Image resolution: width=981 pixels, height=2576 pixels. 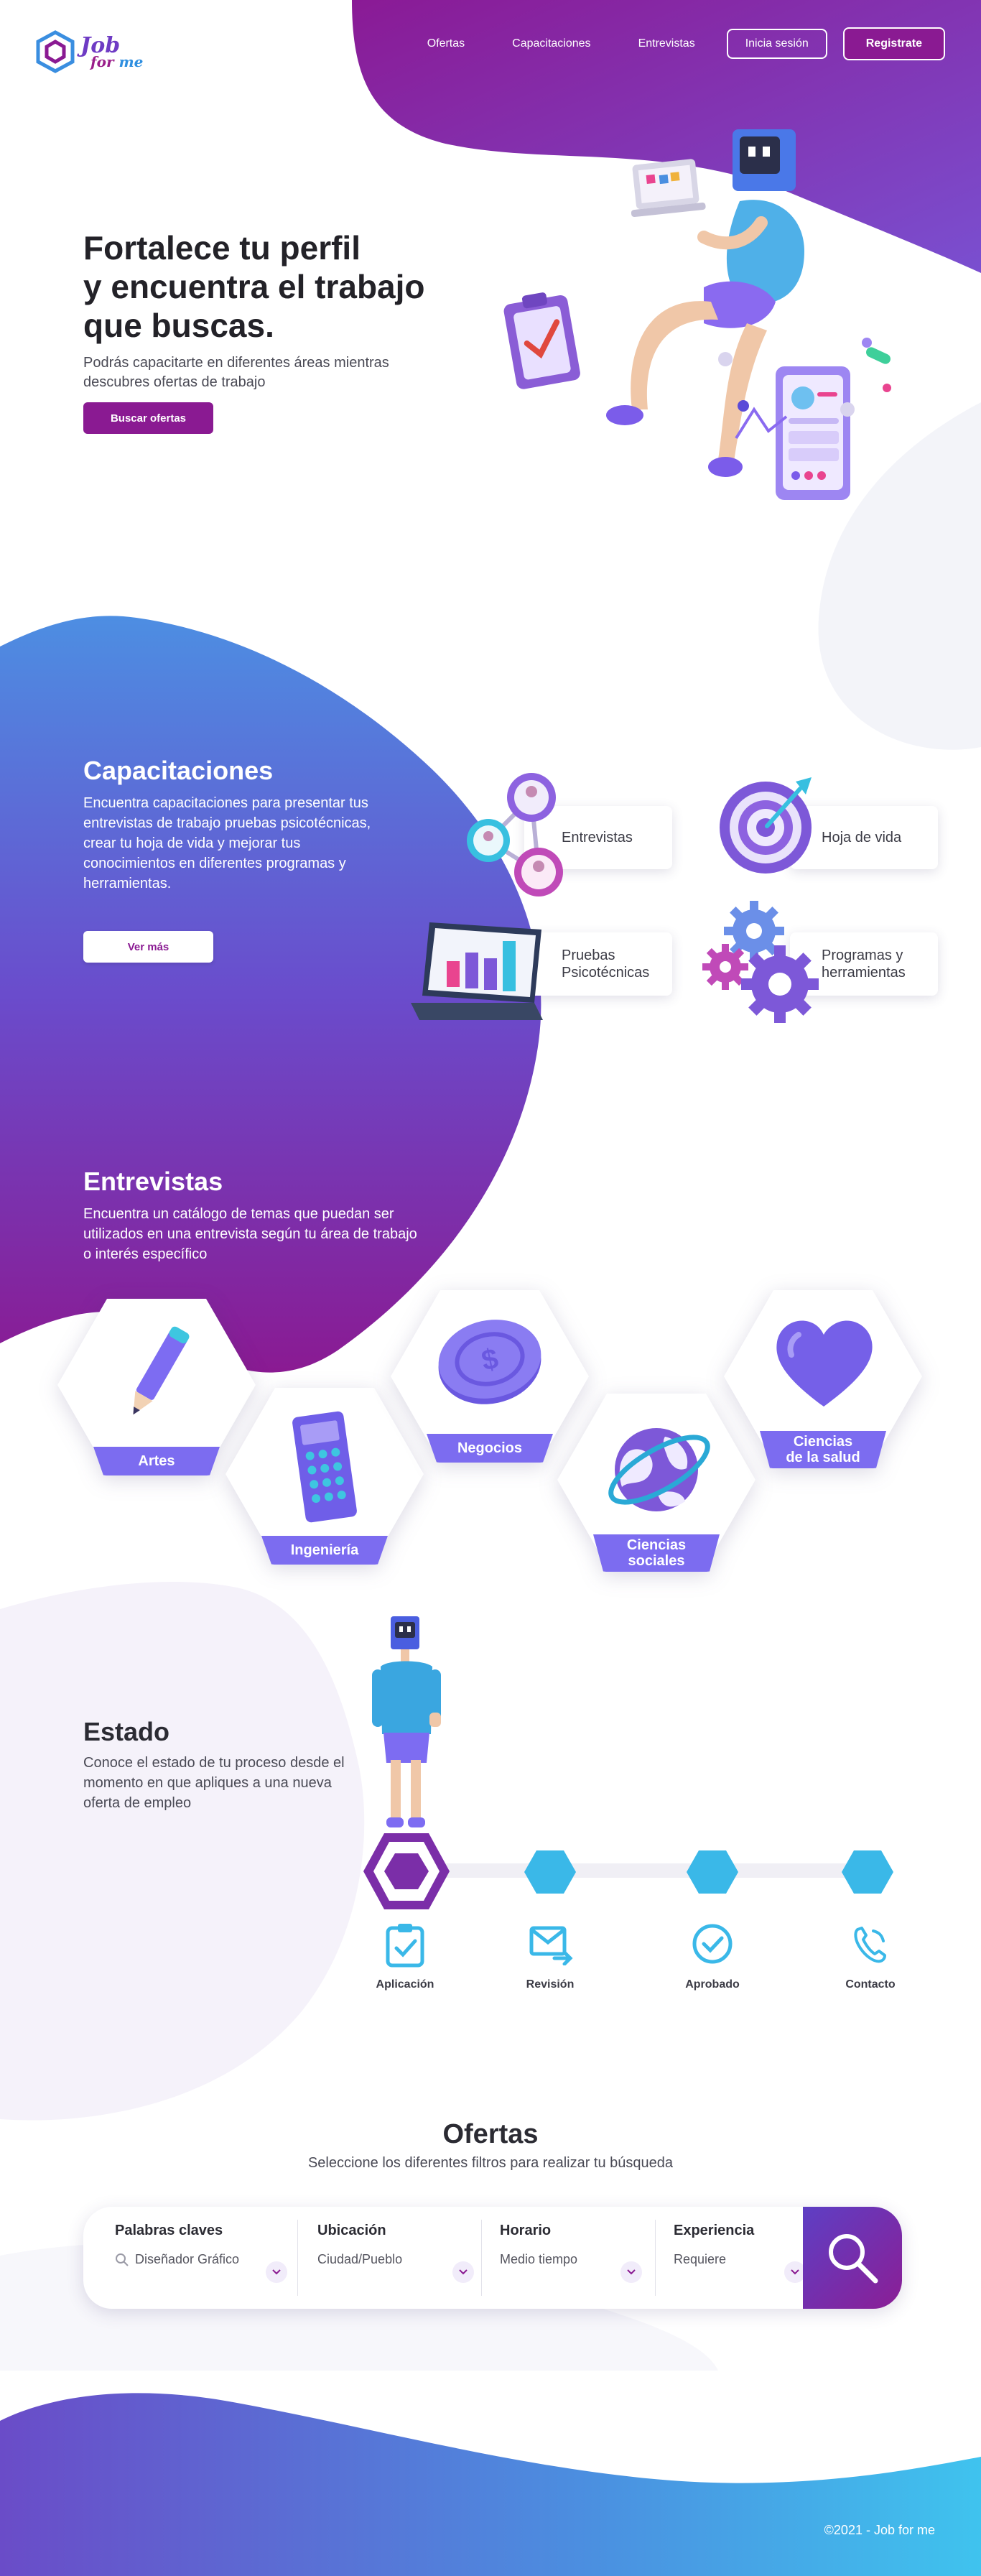 What do you see at coordinates (490, 1448) in the screenshot?
I see `topic-negocios-label: Negocios` at bounding box center [490, 1448].